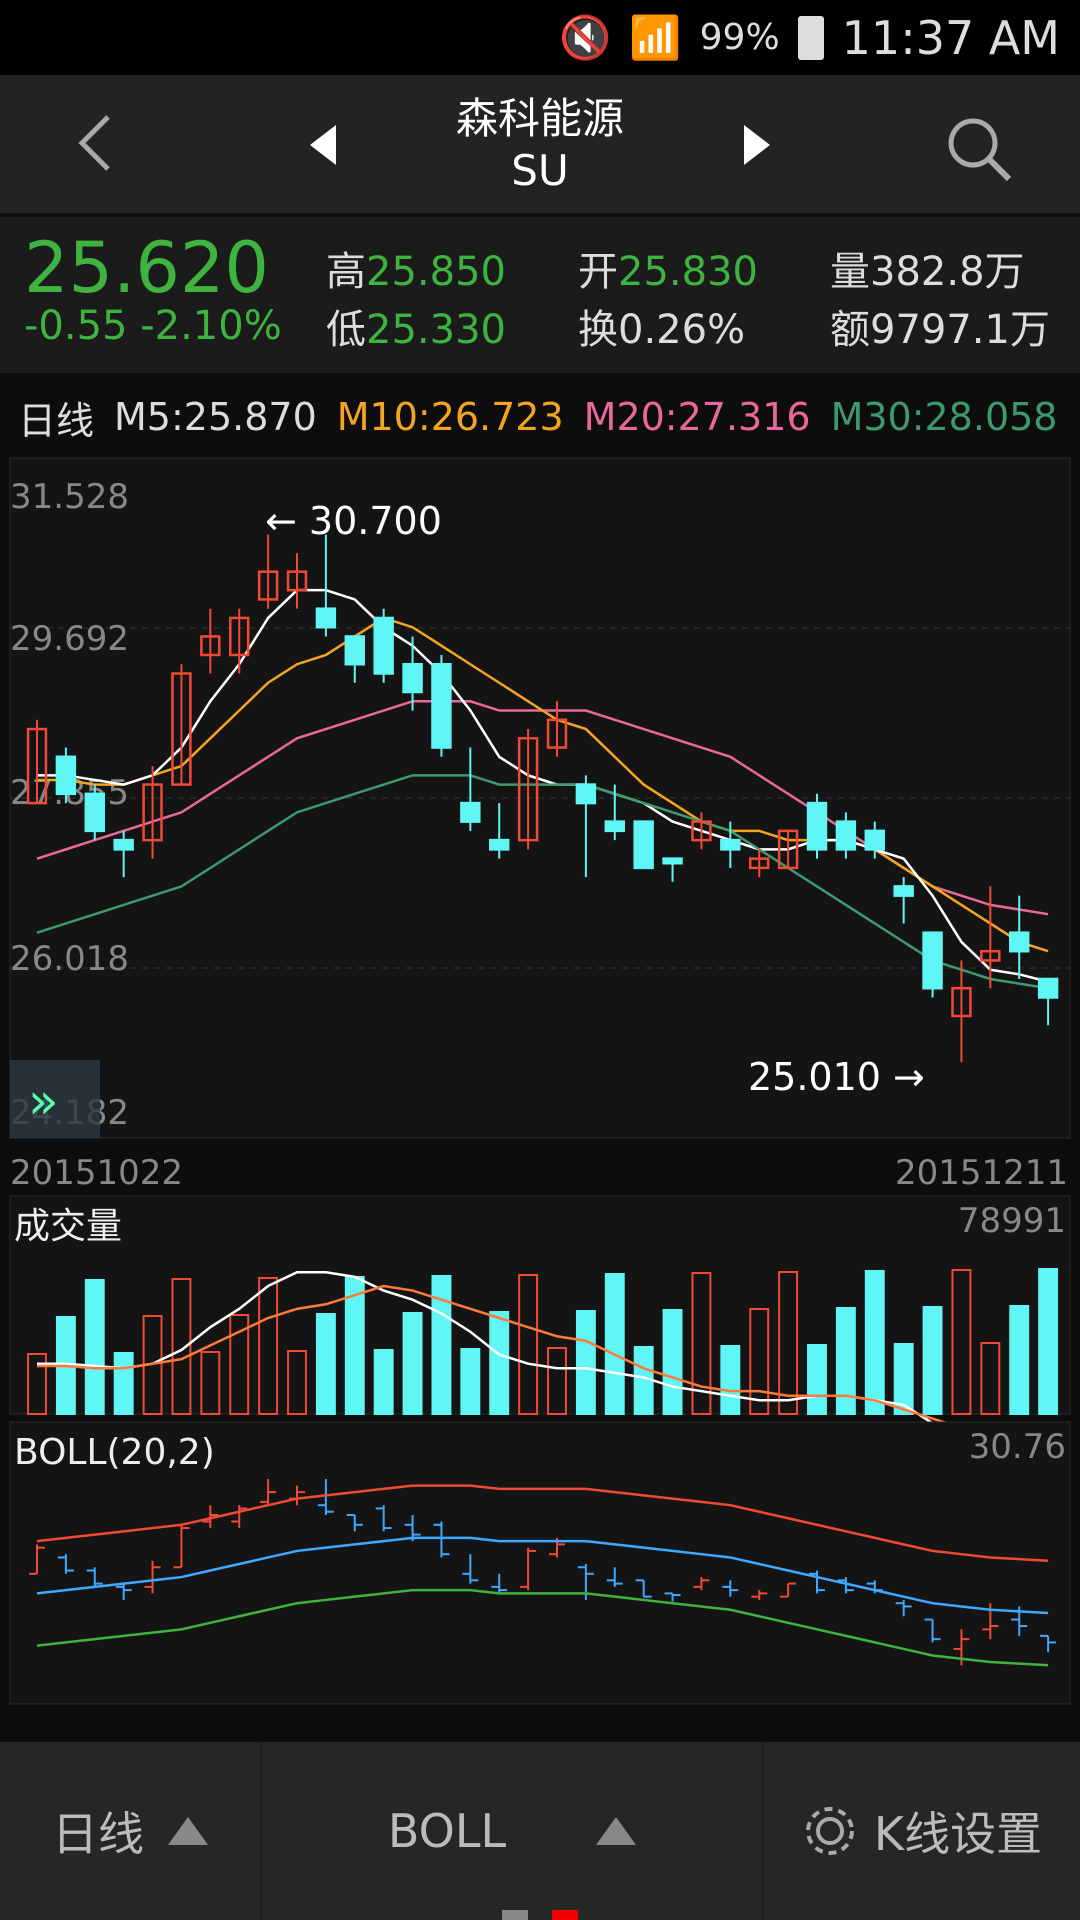 This screenshot has height=1920, width=1080. I want to click on top-nav: 森科能源 SU, so click(540, 145).